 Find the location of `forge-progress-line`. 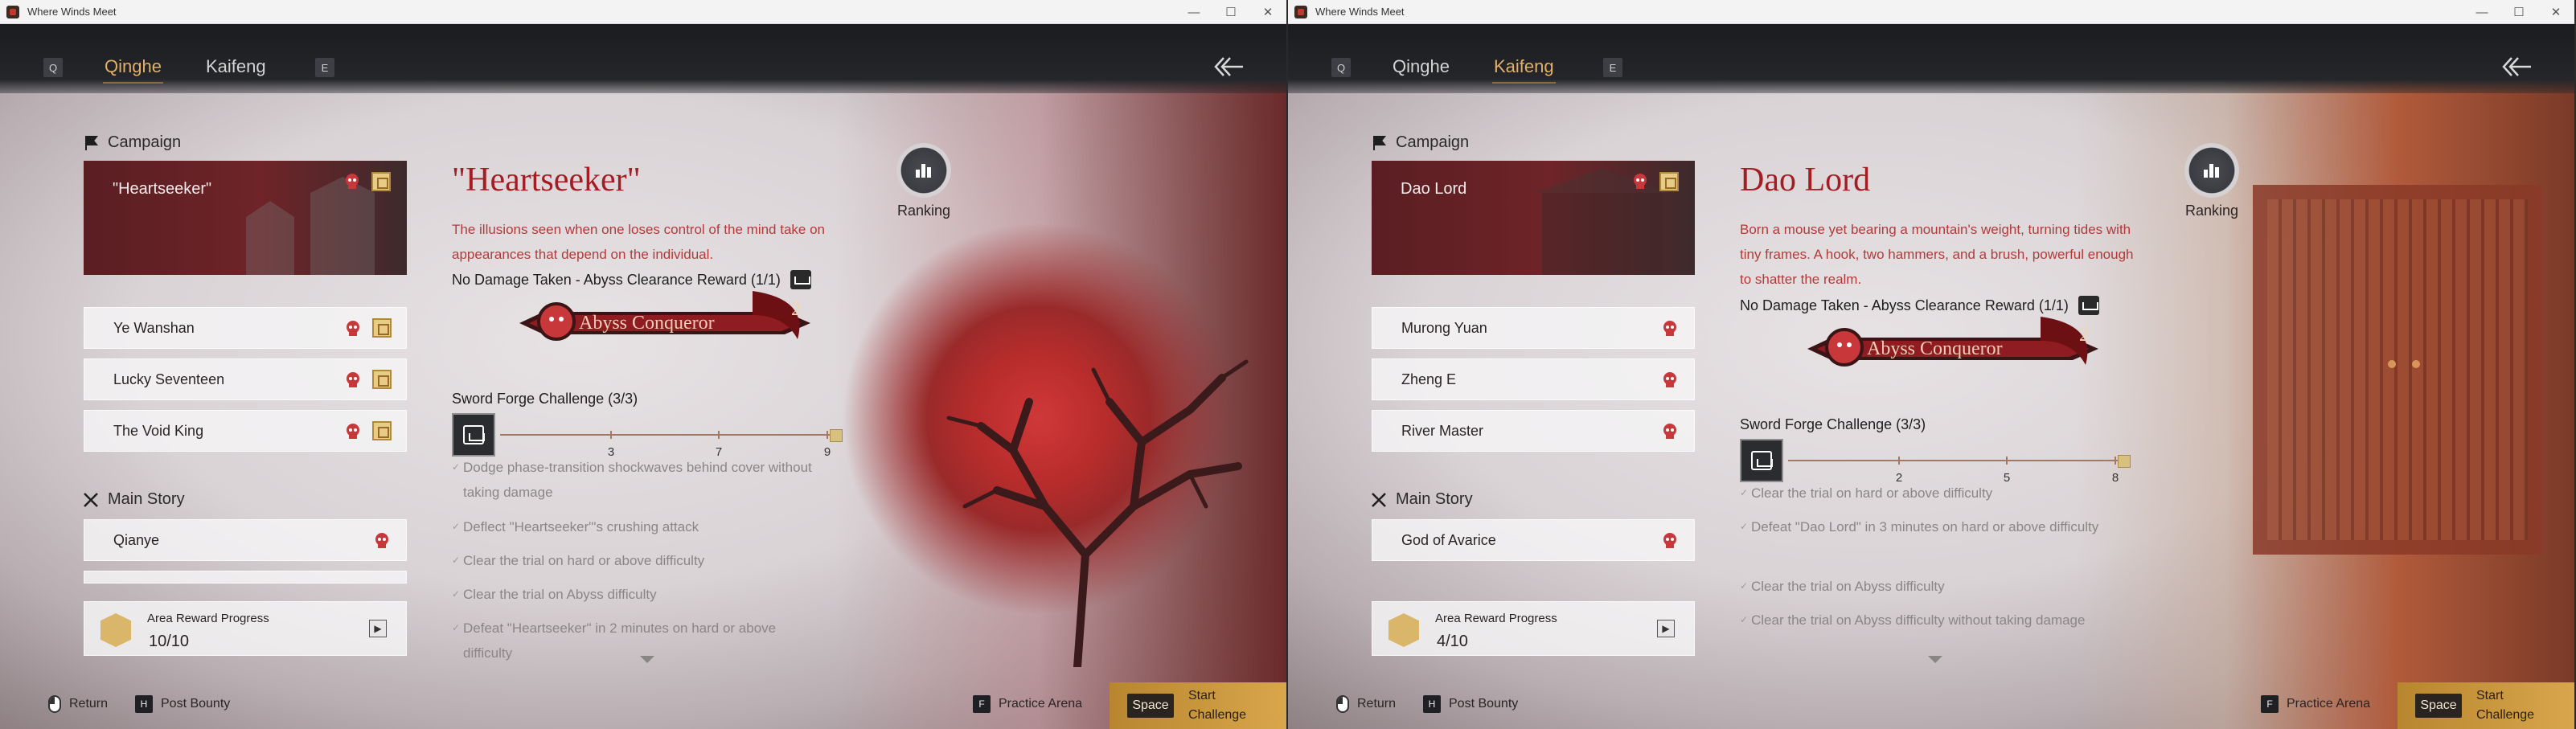

forge-progress-line is located at coordinates (1953, 461).